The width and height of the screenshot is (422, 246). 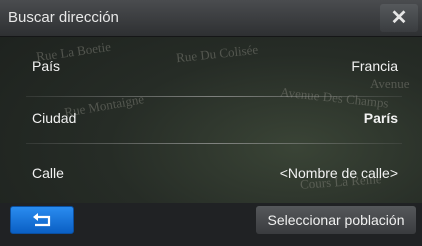 I want to click on street-label: Calle, so click(x=48, y=173).